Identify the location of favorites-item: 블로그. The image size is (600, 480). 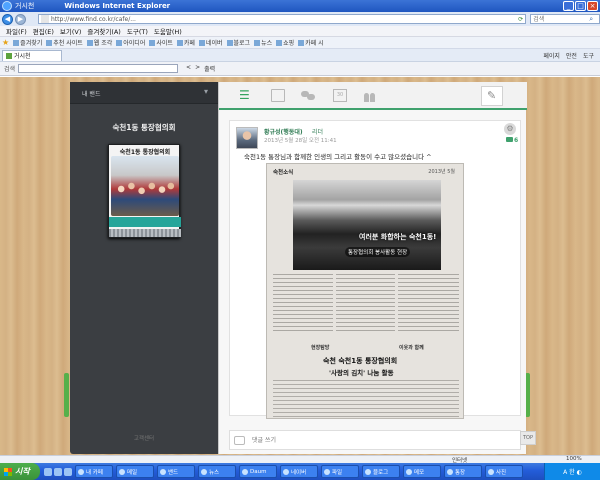
(238, 42).